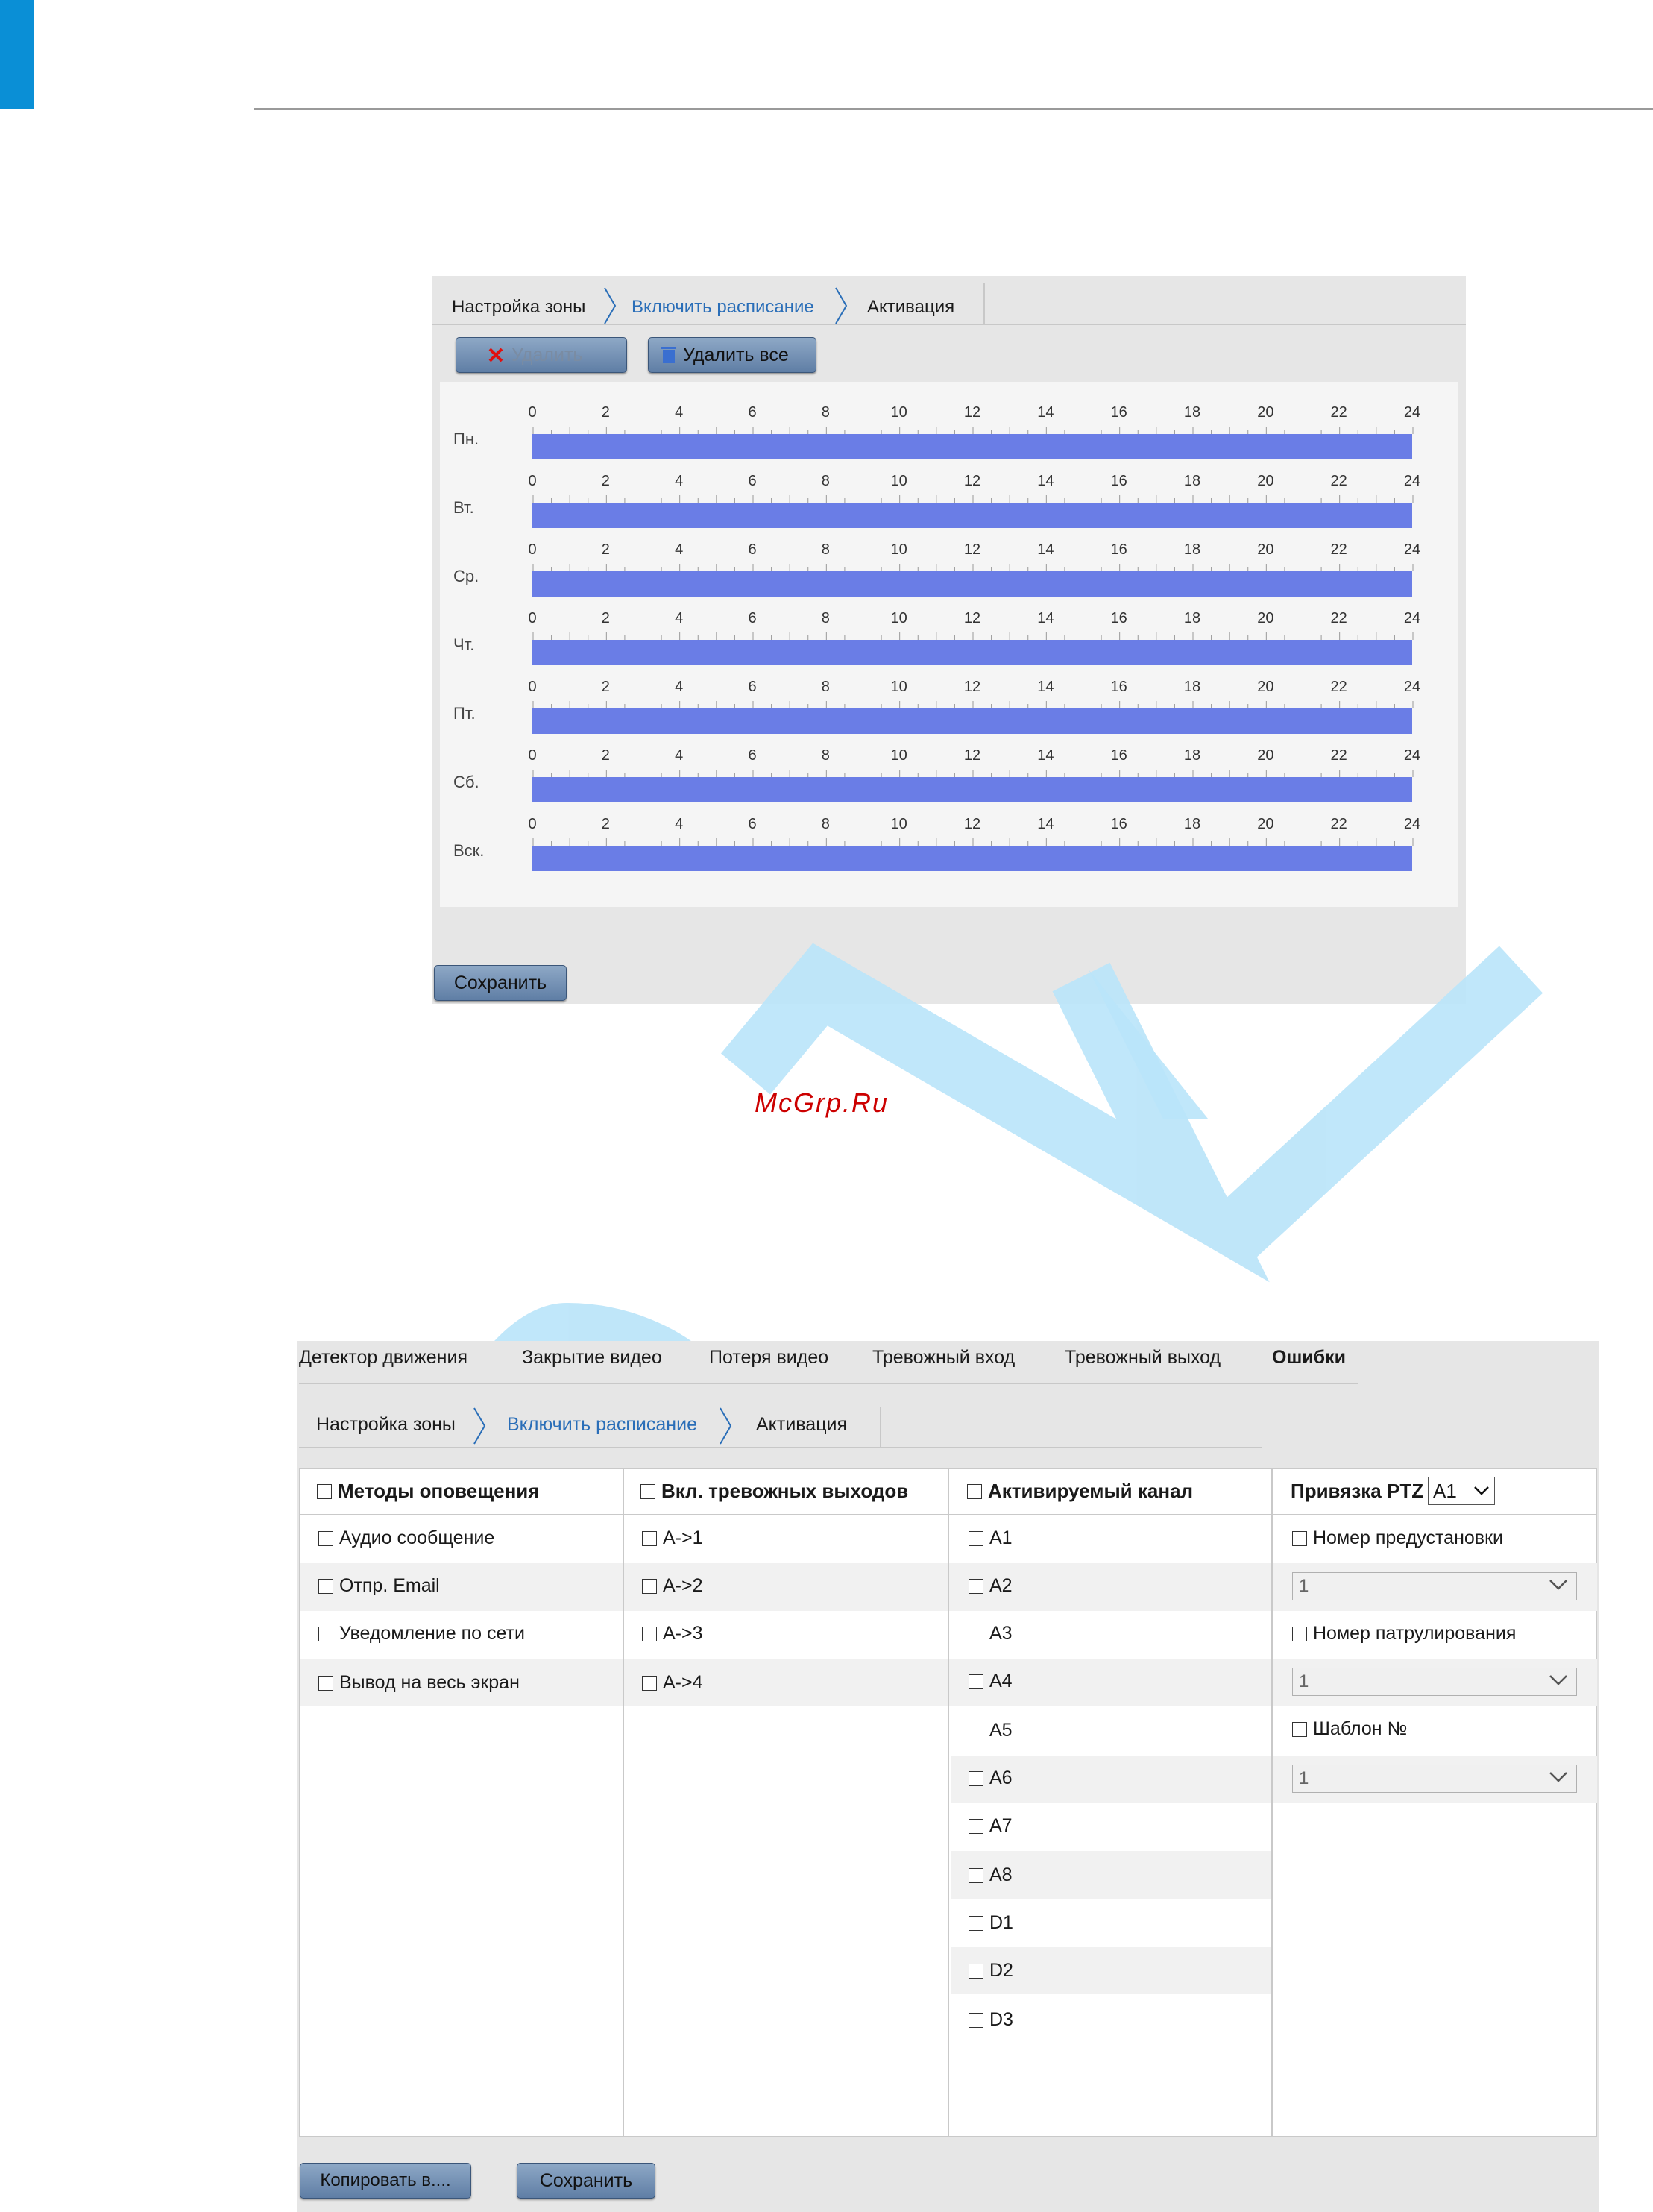 This screenshot has width=1653, height=2212. Describe the element at coordinates (672, 1683) in the screenshot. I see `alarm-output-item: A->4` at that location.